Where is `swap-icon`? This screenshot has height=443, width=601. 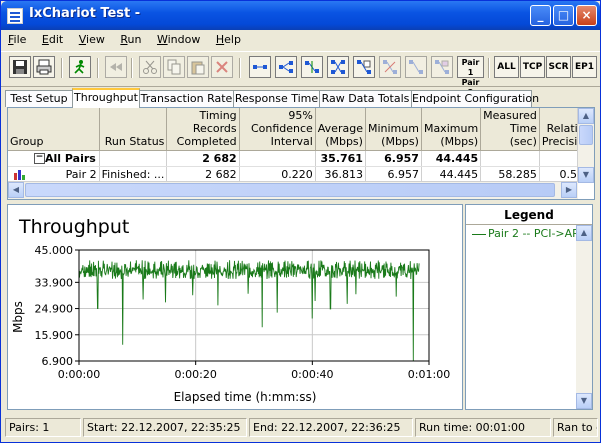 swap-icon is located at coordinates (338, 67).